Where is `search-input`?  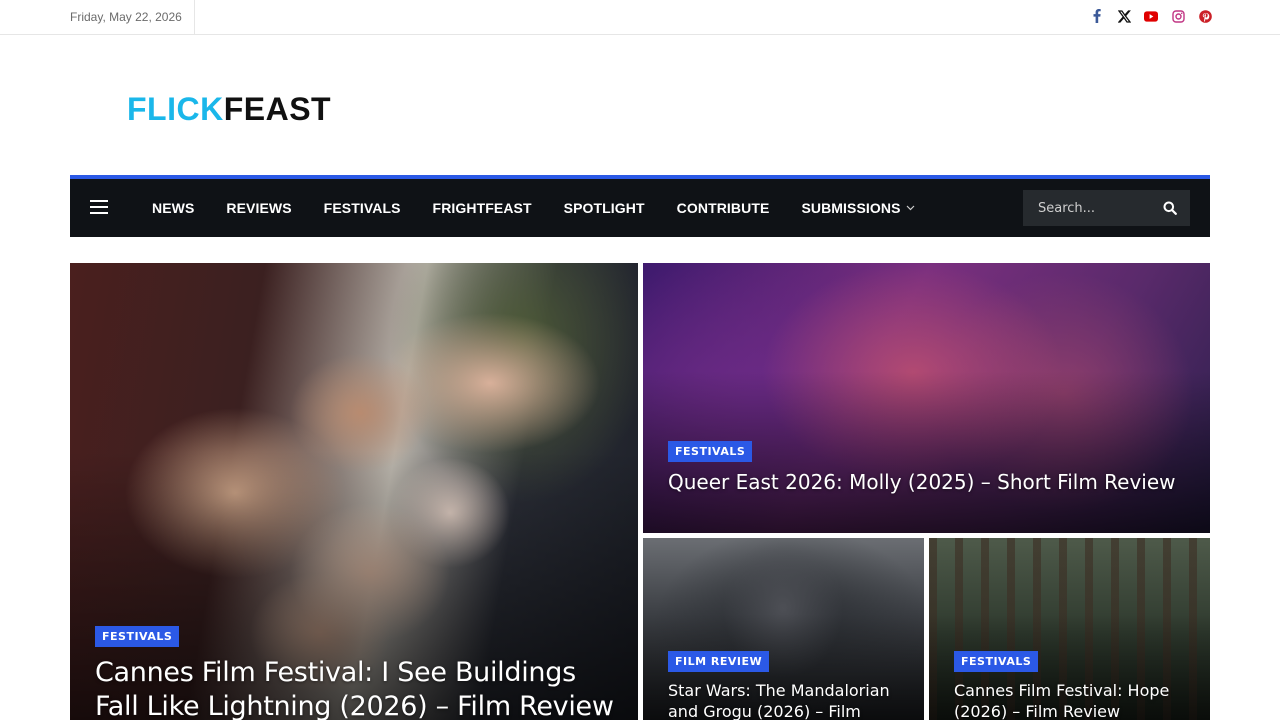
search-input is located at coordinates (1088, 208).